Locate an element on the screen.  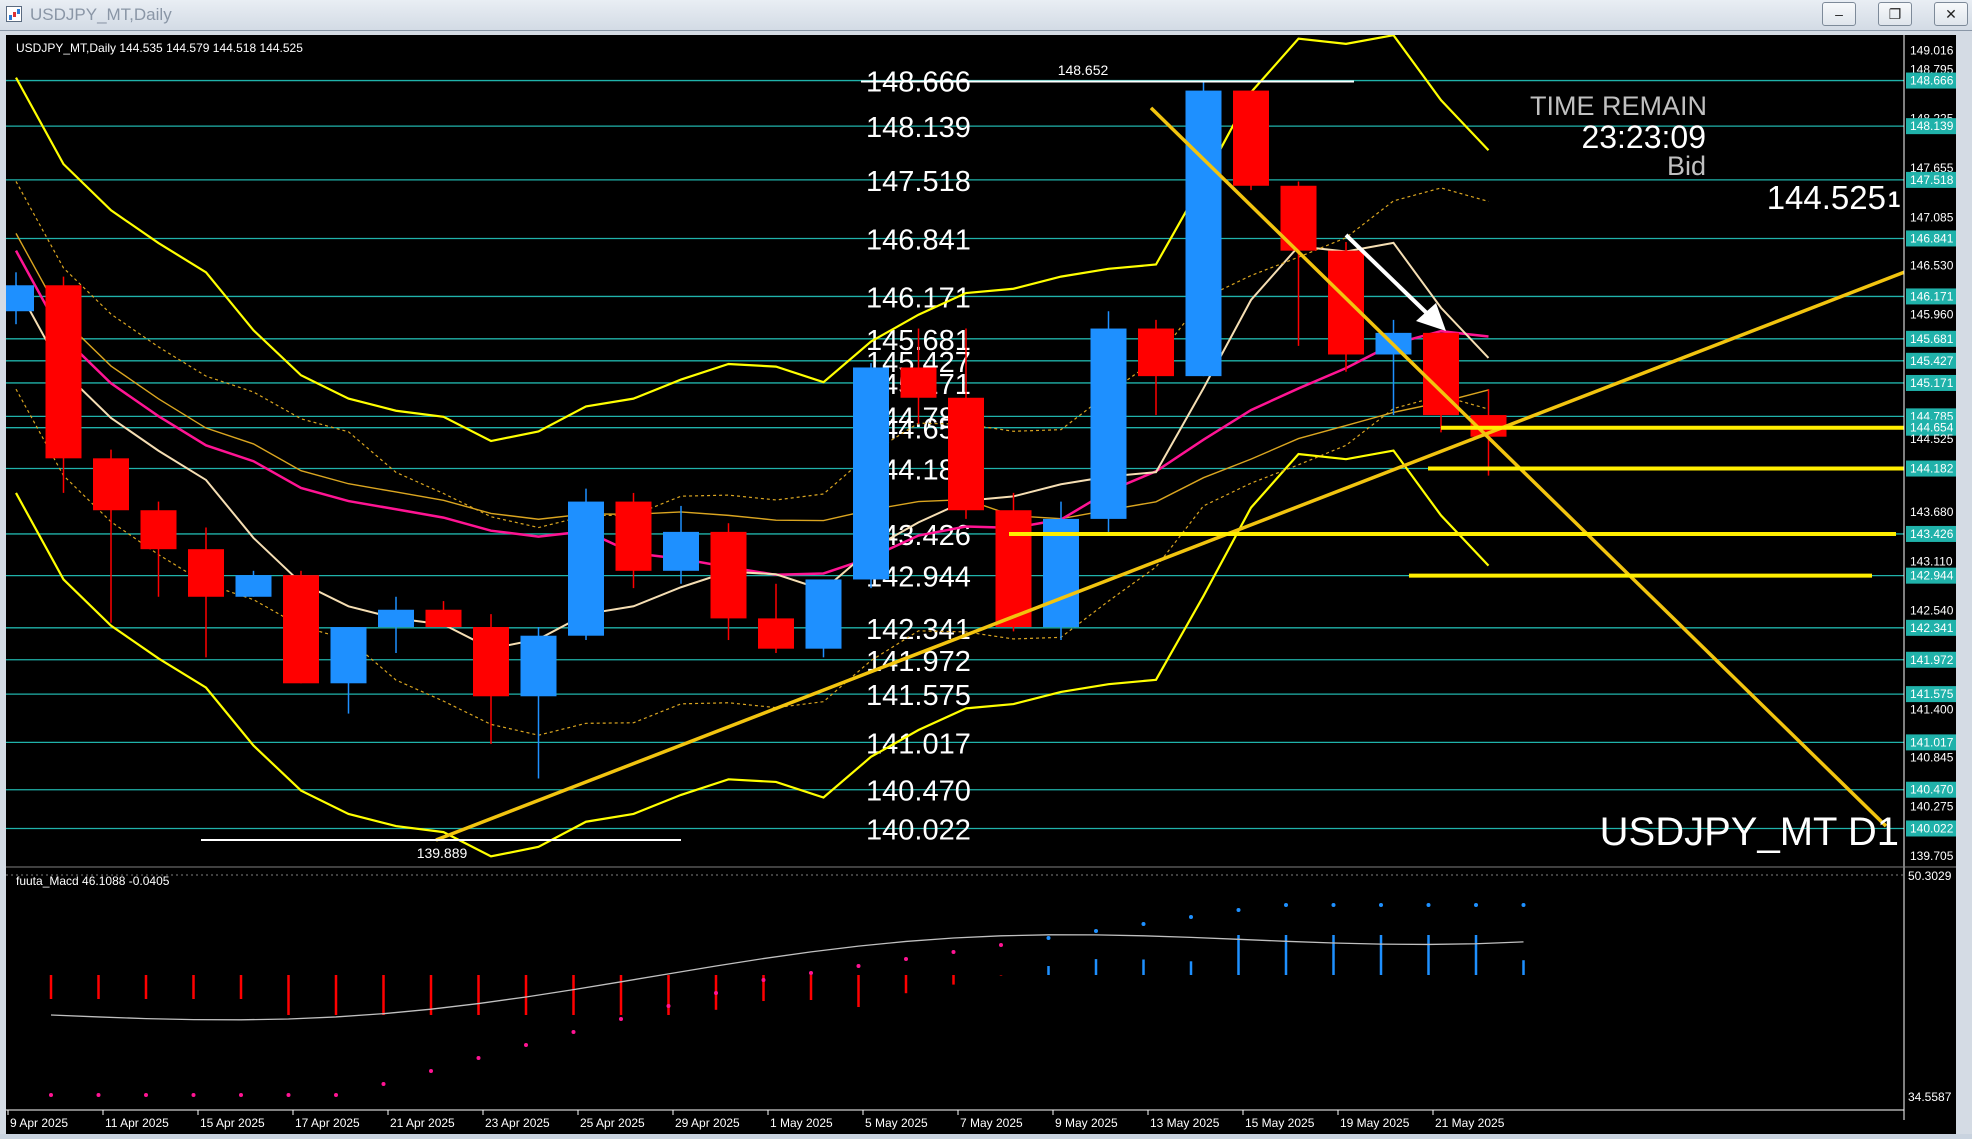
high-marker-label: 148.652 is located at coordinates (1083, 70).